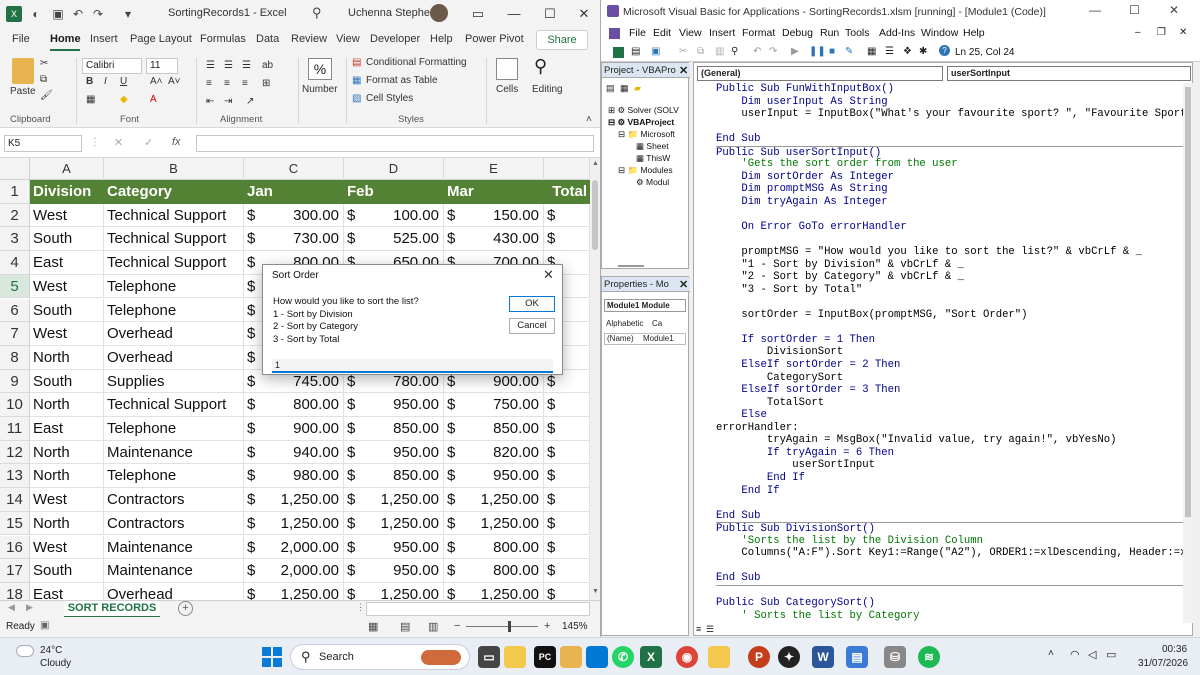 Image resolution: width=1200 pixels, height=675 pixels. What do you see at coordinates (89, 81) in the screenshot?
I see `bold-icon: B` at bounding box center [89, 81].